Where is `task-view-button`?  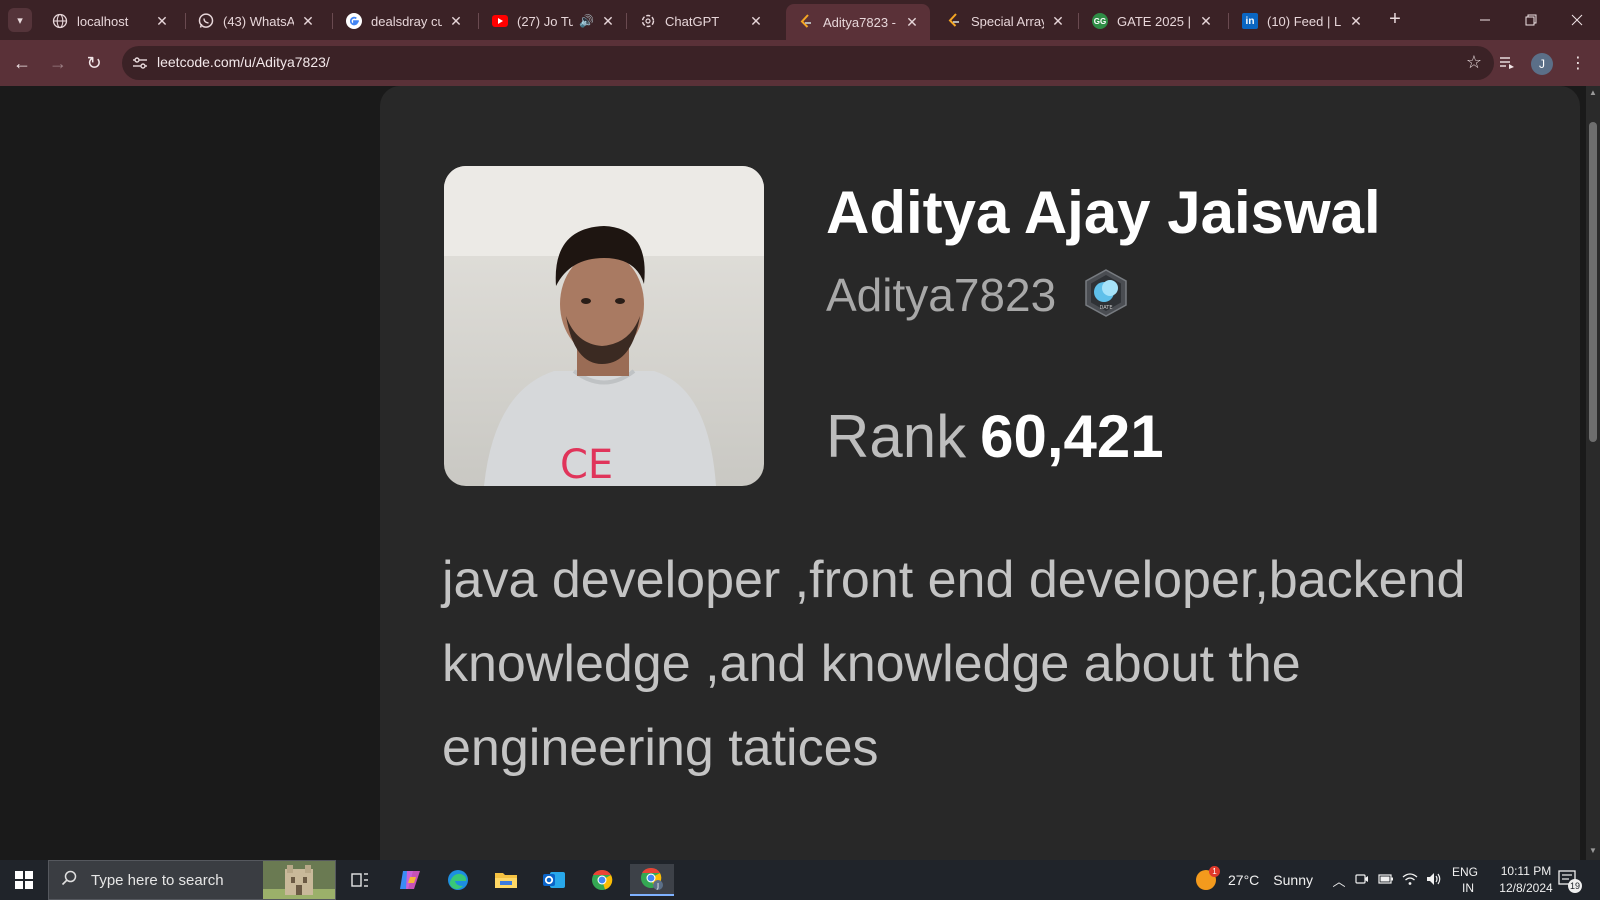
task-view-button is located at coordinates (360, 880).